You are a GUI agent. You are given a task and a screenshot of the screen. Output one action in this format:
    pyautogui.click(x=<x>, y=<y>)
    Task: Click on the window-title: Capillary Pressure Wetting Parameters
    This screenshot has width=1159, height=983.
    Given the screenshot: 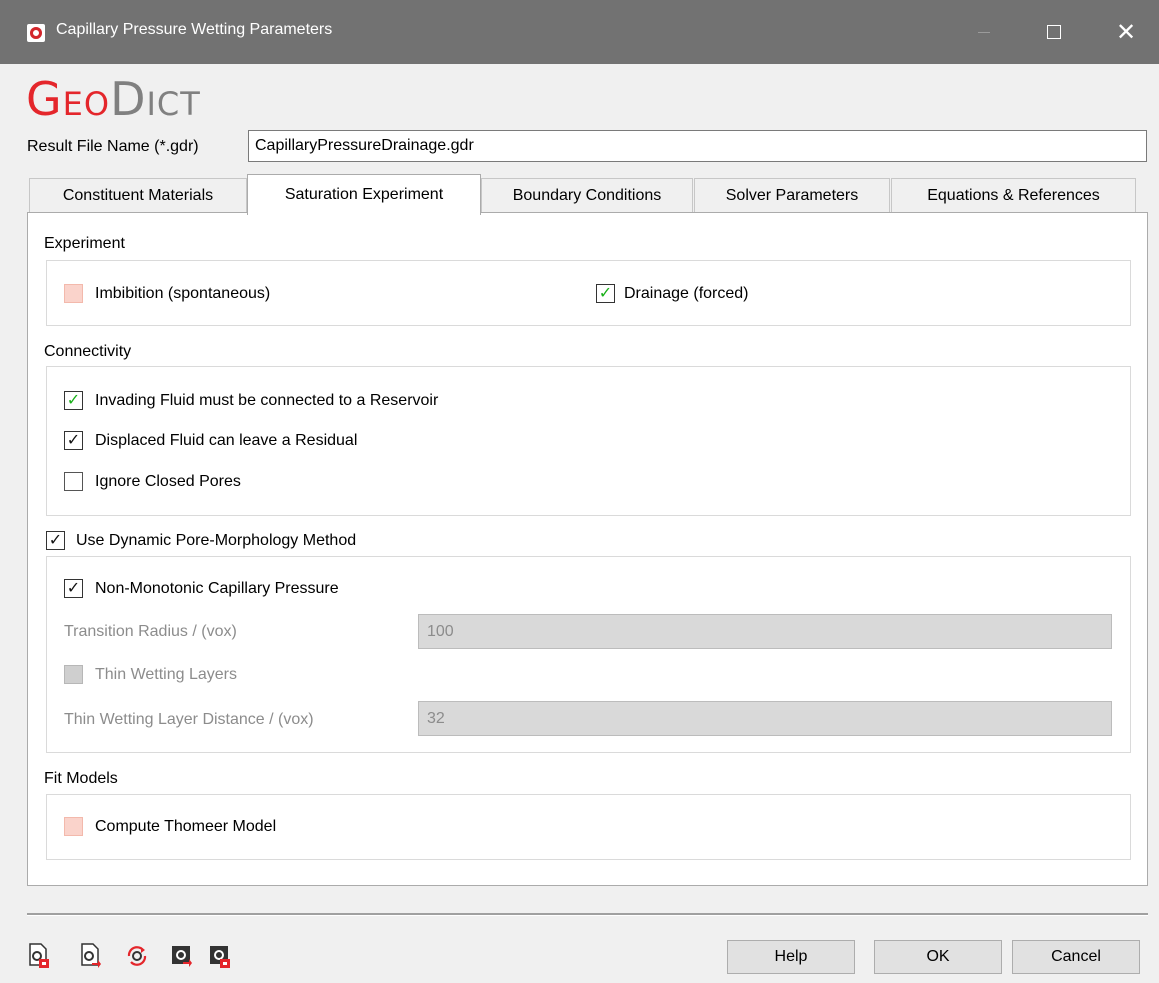 What is the action you would take?
    pyautogui.click(x=194, y=29)
    